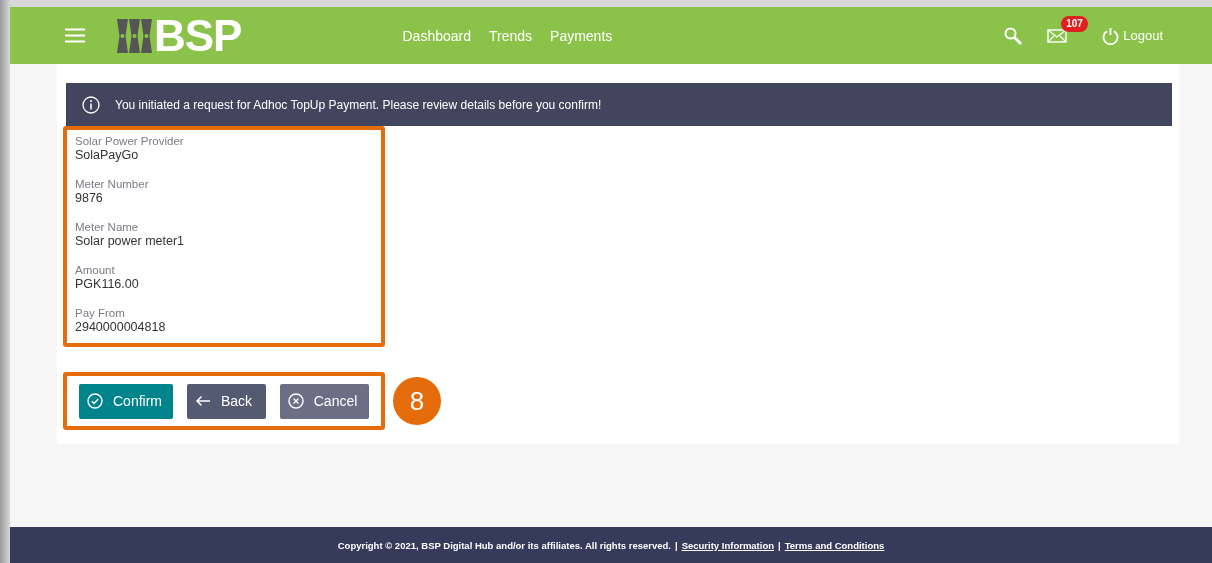  I want to click on power-icon, so click(1111, 35).